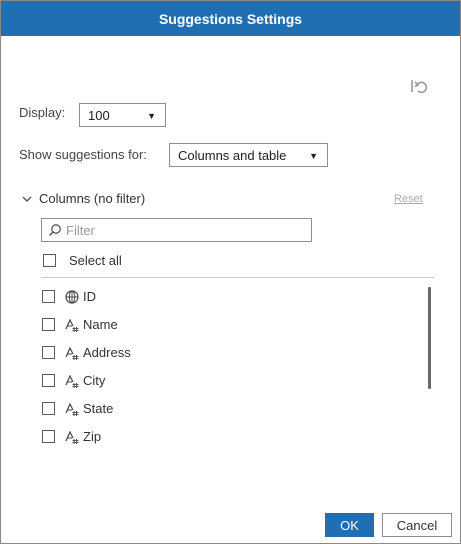 The width and height of the screenshot is (461, 544). I want to click on dialog-title: Suggestions Settings, so click(230, 18).